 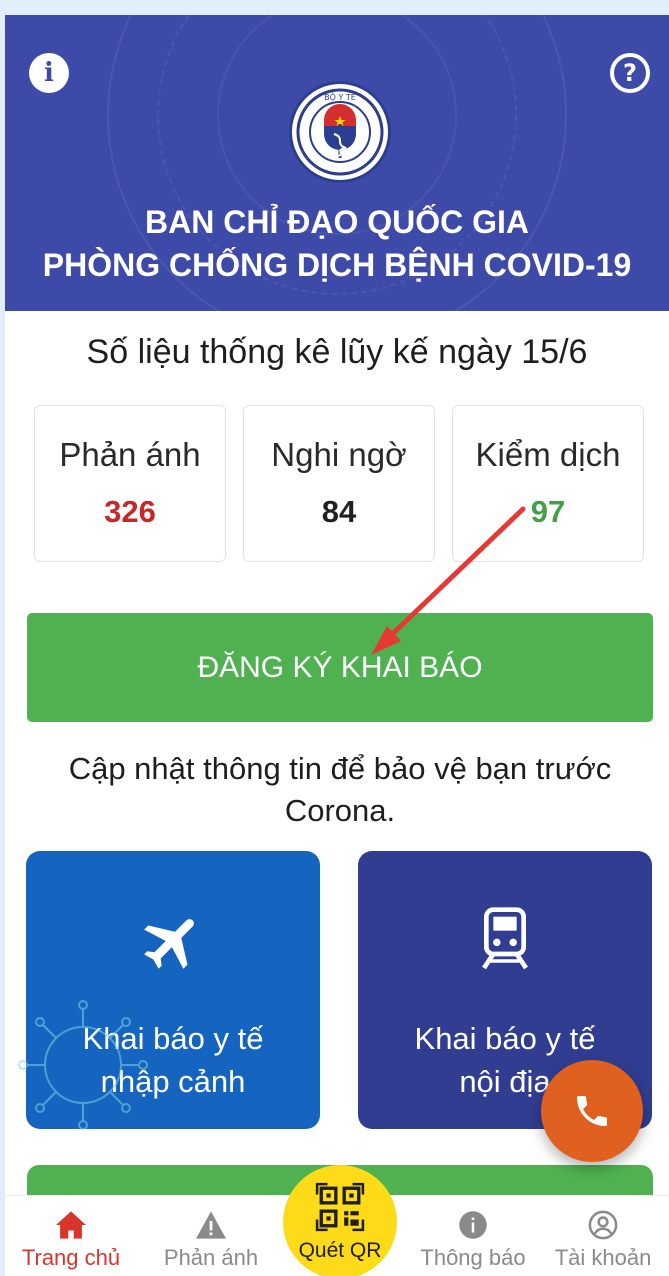 I want to click on call-button, so click(x=592, y=1111).